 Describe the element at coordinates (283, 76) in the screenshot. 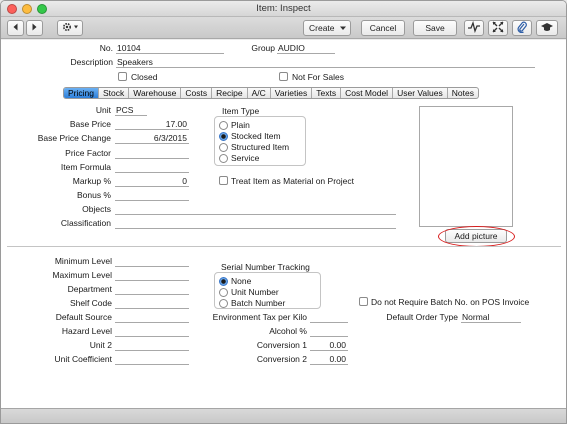

I see `not-for-sales-checkbox` at that location.